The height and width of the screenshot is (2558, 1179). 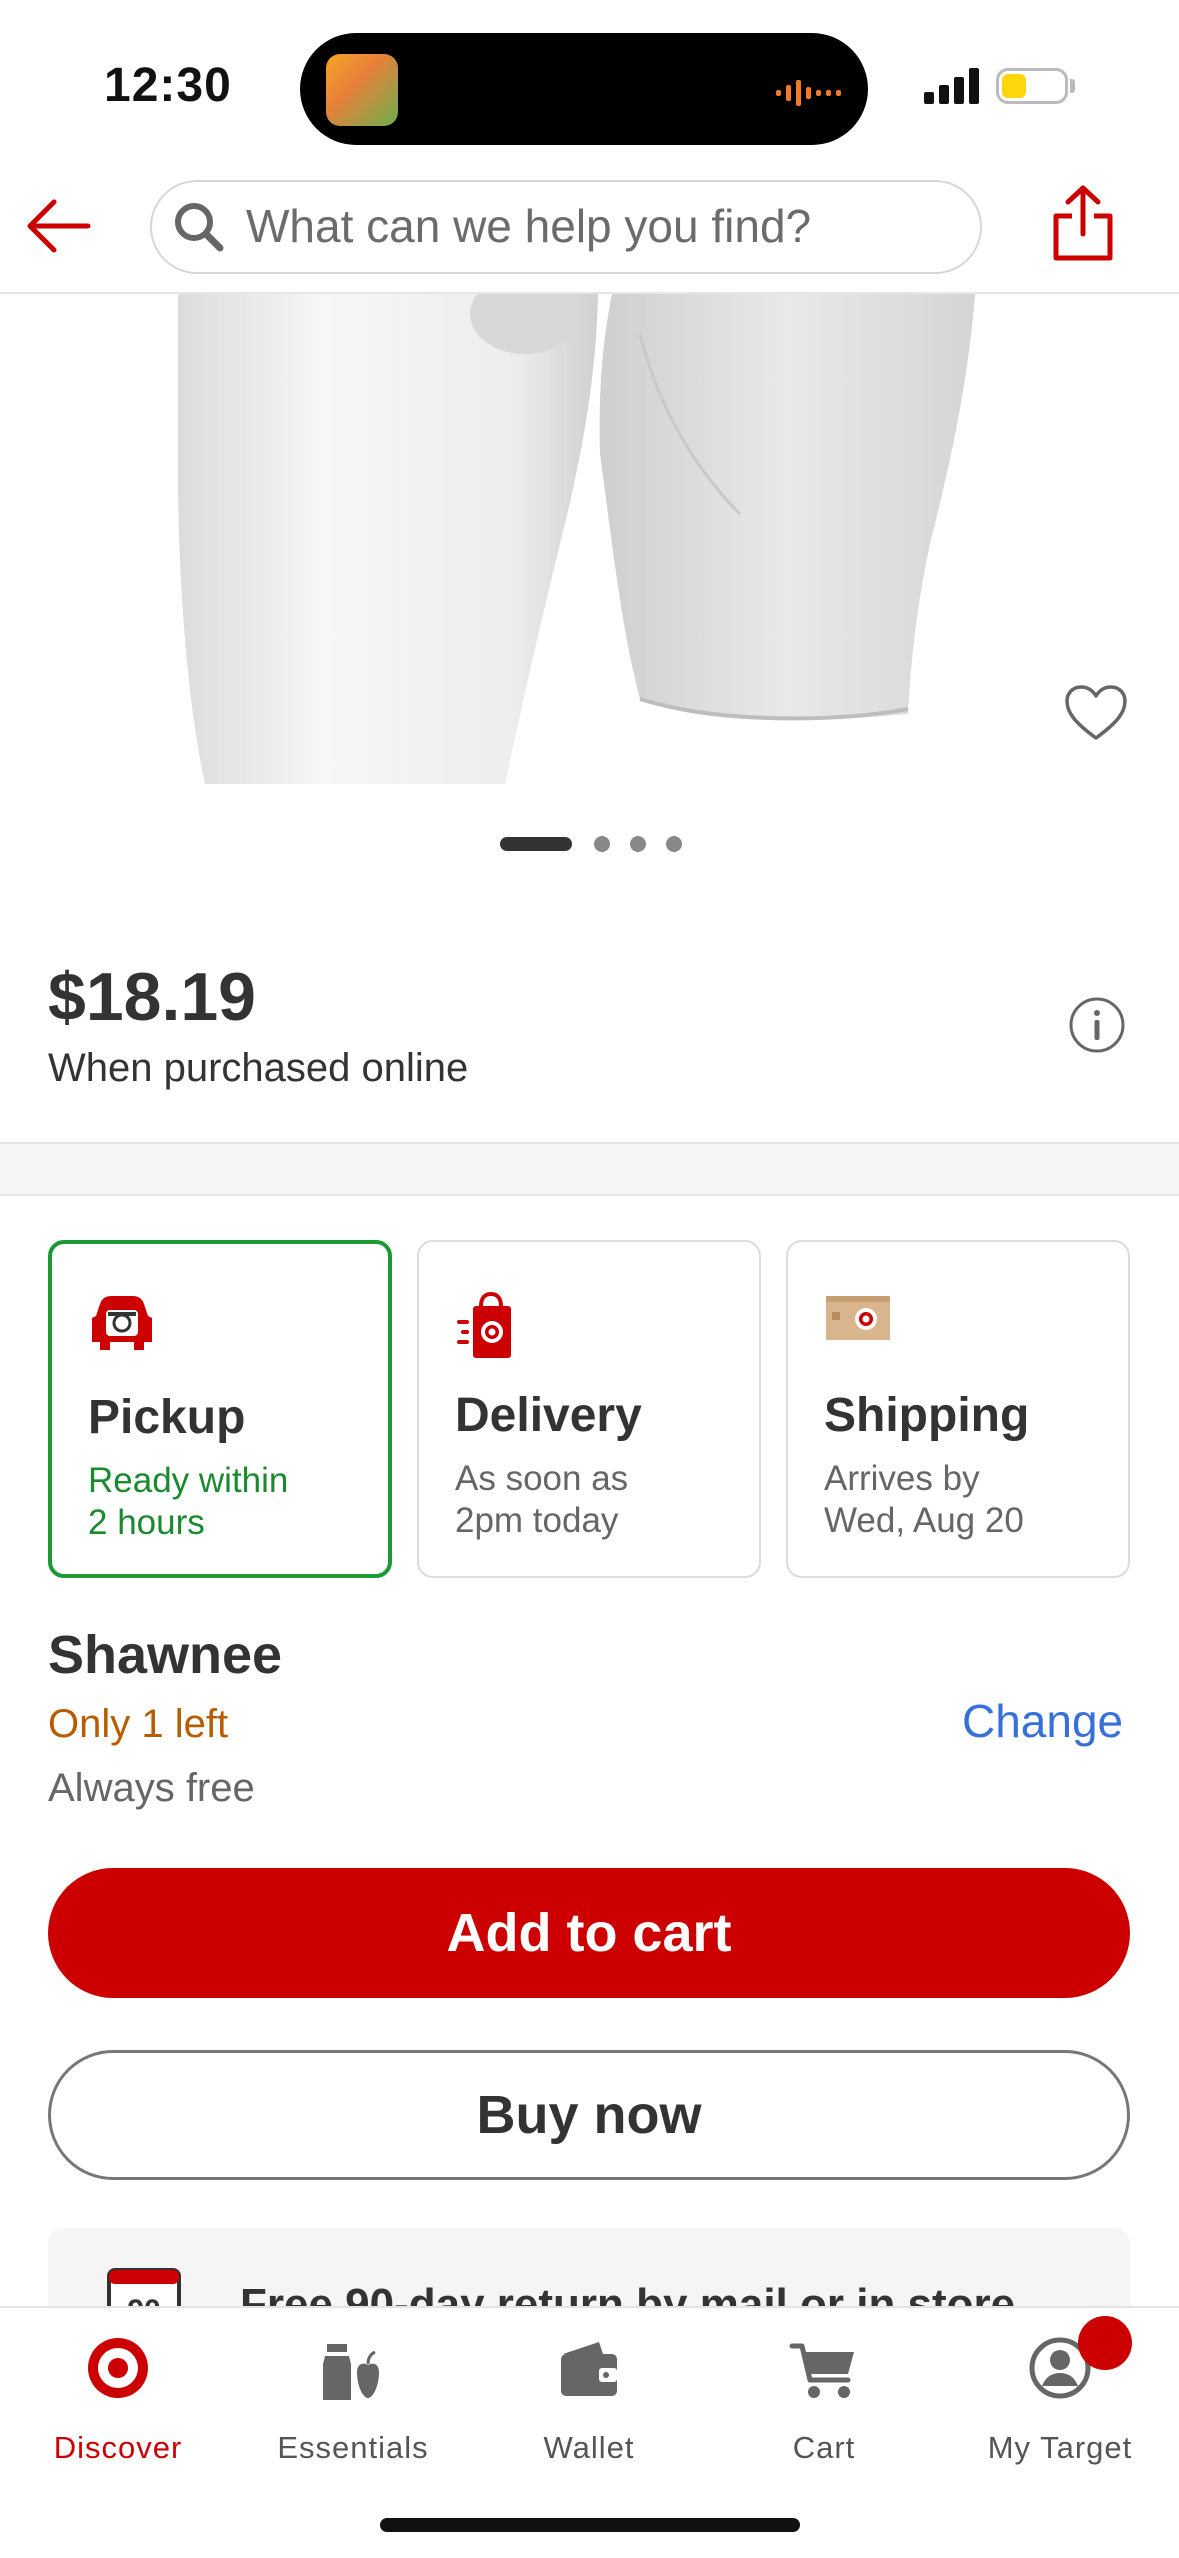 What do you see at coordinates (233, 1502) in the screenshot?
I see `fulfillment-subtitle: Ready within 2 hours` at bounding box center [233, 1502].